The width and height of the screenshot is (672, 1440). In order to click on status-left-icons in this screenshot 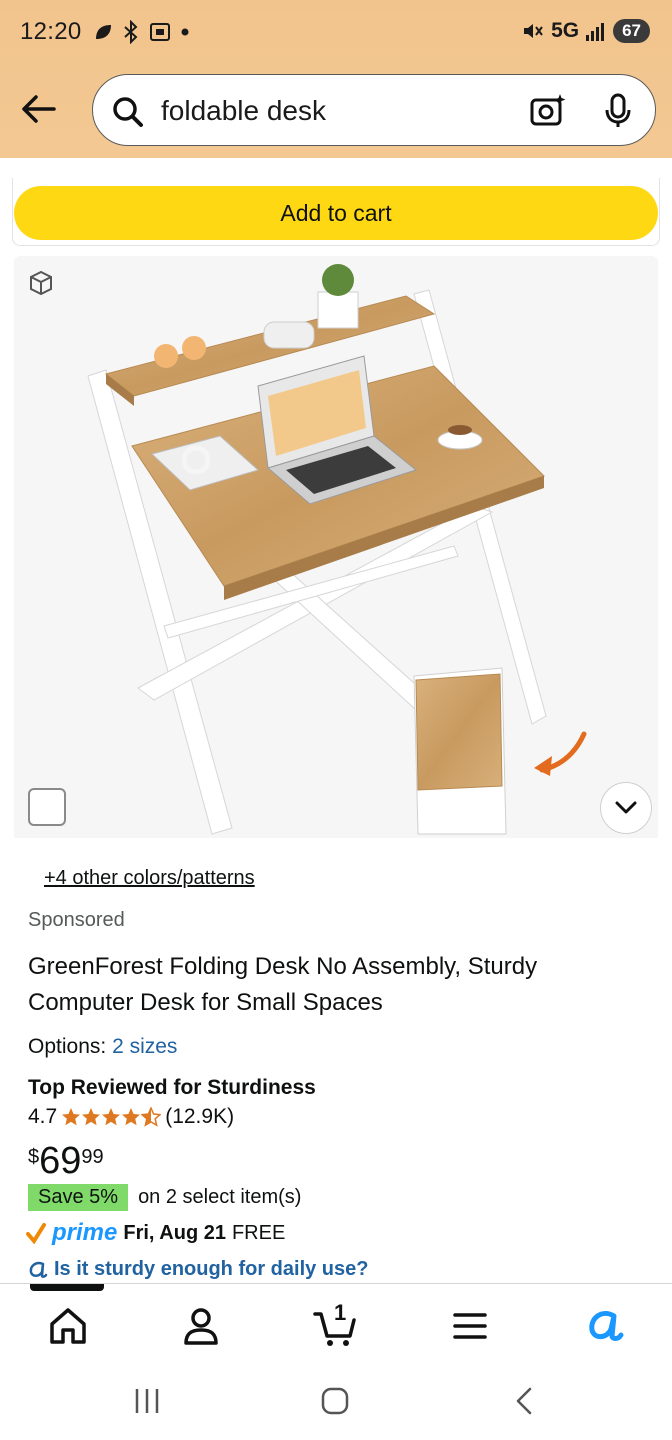, I will do `click(141, 32)`.